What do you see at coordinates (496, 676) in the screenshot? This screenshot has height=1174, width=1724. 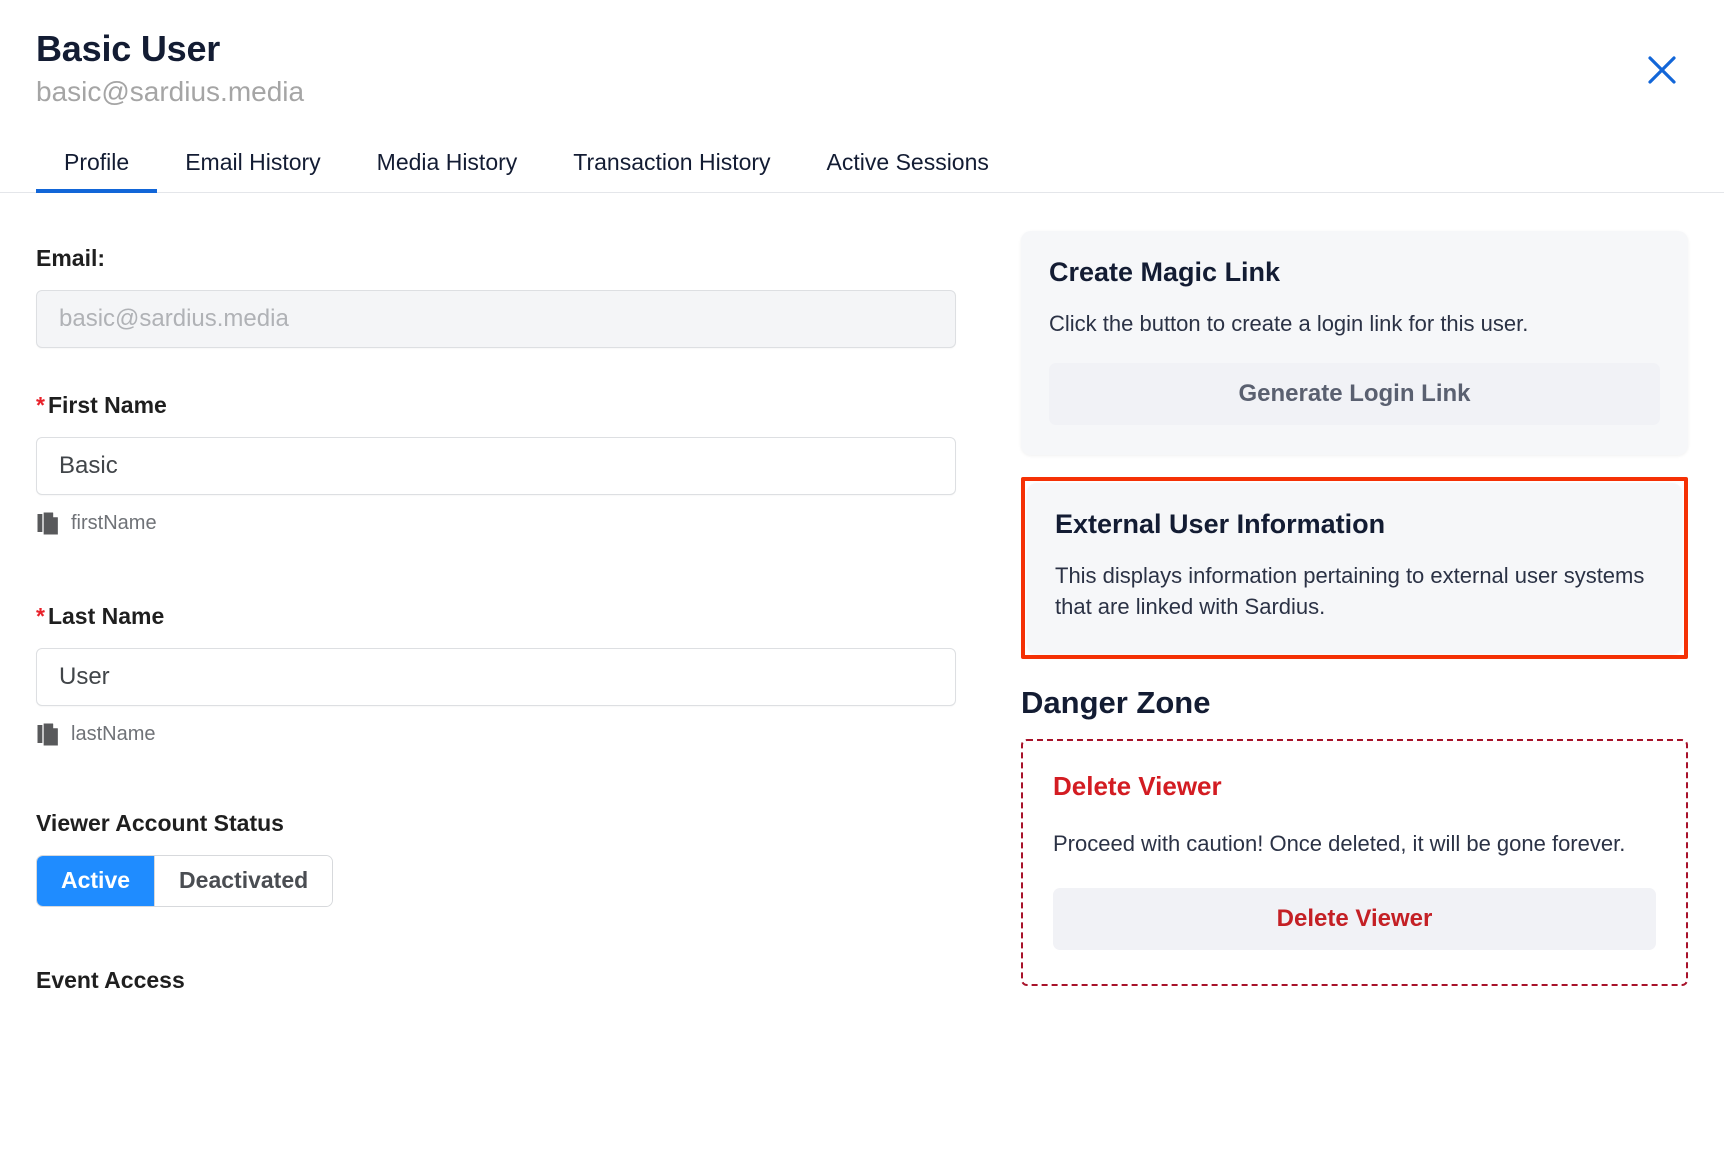 I see `last-name-input: User` at bounding box center [496, 676].